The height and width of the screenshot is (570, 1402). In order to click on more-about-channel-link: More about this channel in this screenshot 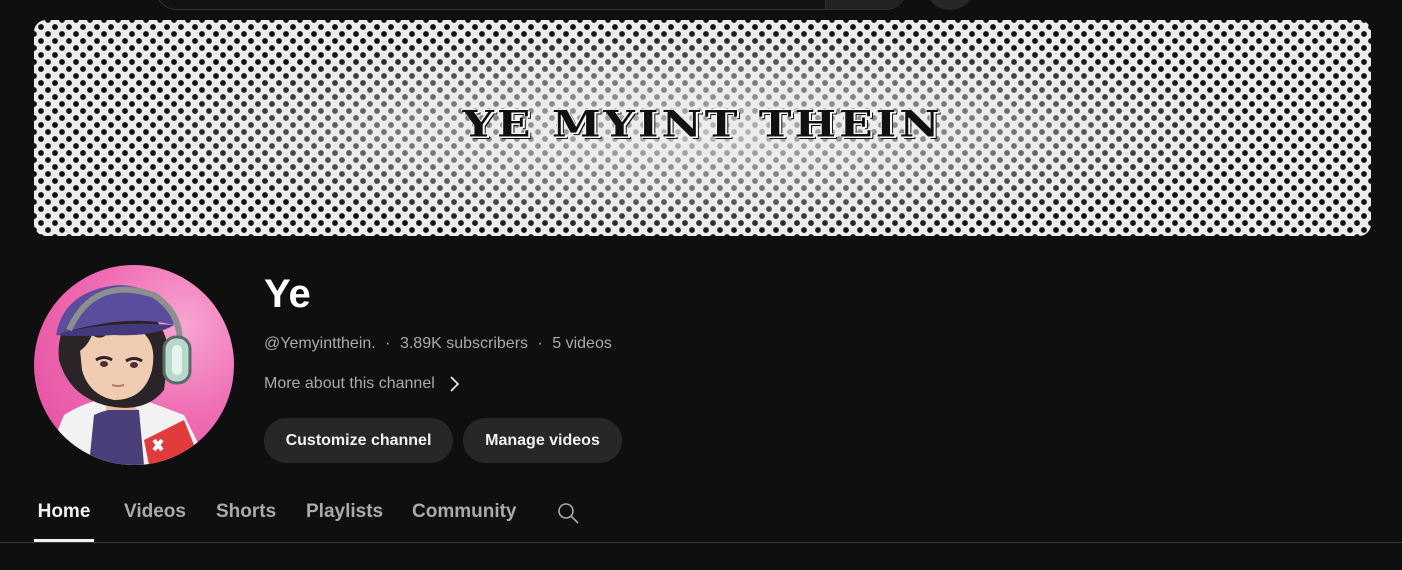, I will do `click(362, 384)`.